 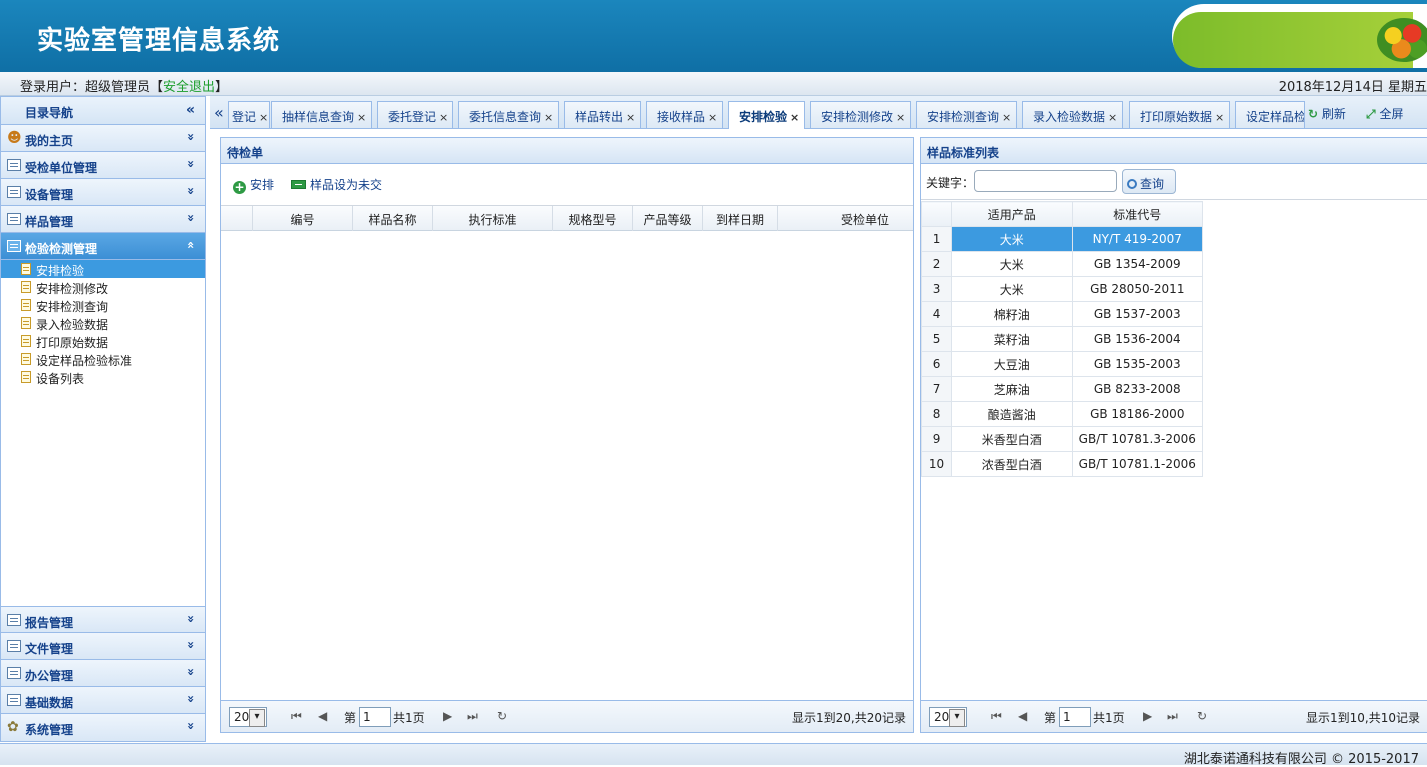 I want to click on sidebar-group-reports: 报告管理 », so click(x=103, y=619).